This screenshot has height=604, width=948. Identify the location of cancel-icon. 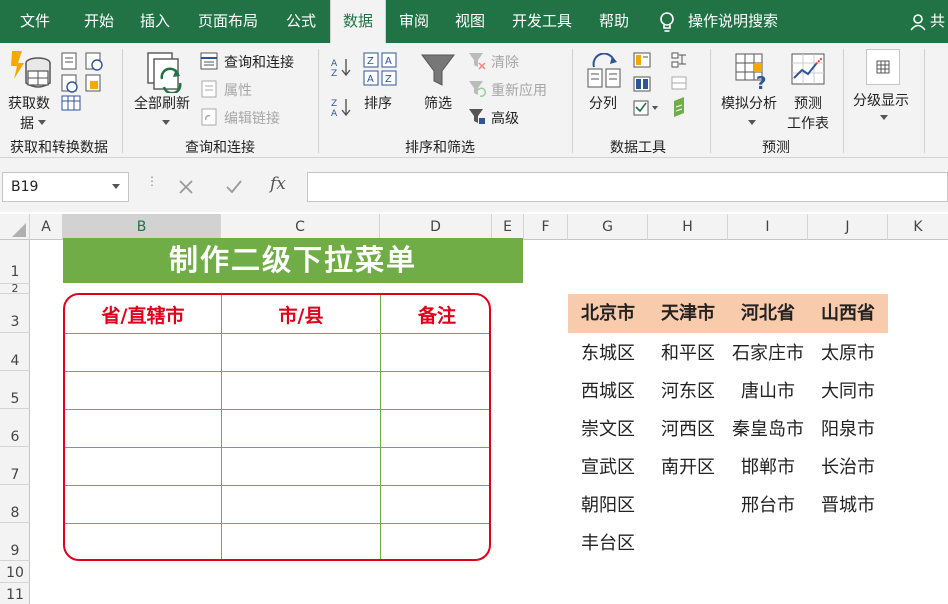
(186, 187).